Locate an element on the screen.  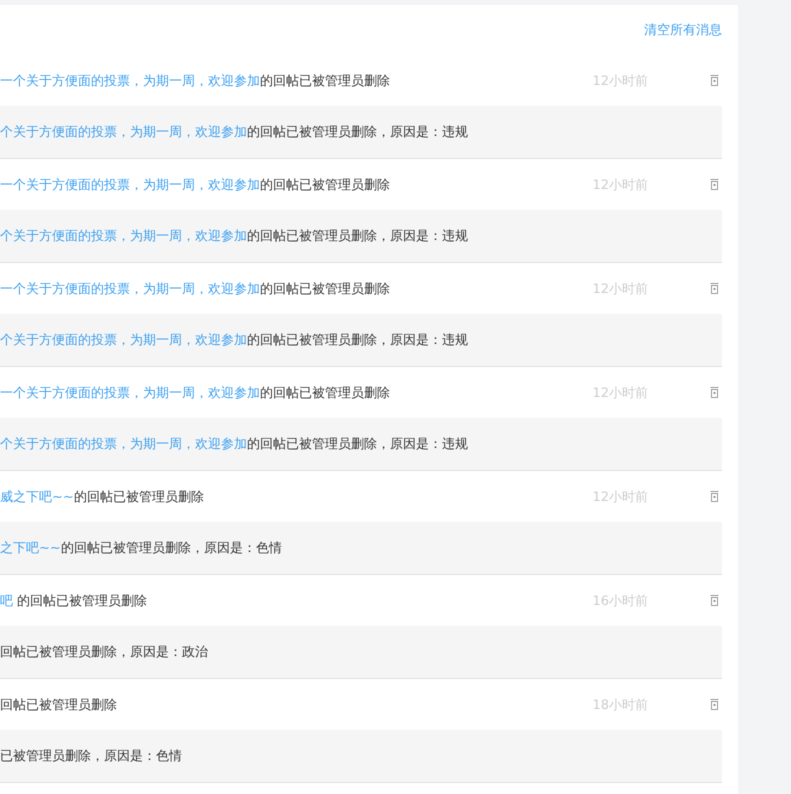
post-link: 威之下吧~~ is located at coordinates (37, 497).